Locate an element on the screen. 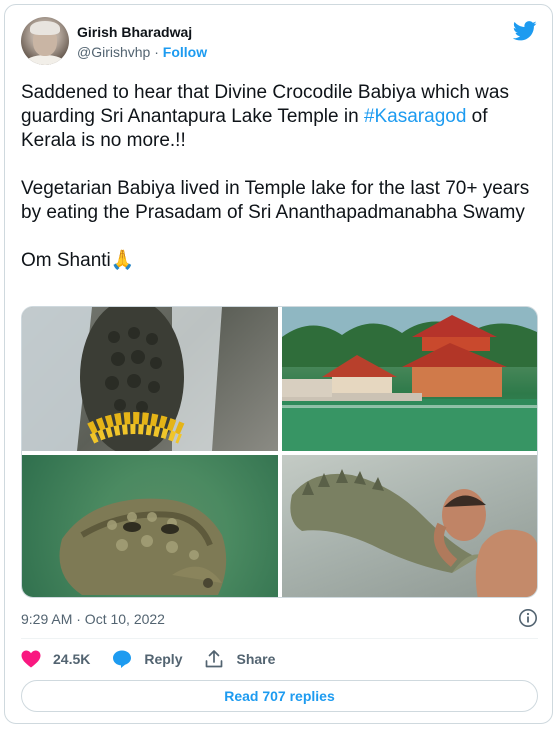 This screenshot has width=557, height=730. action-bar: 24.5K Reply Share is located at coordinates (159, 659).